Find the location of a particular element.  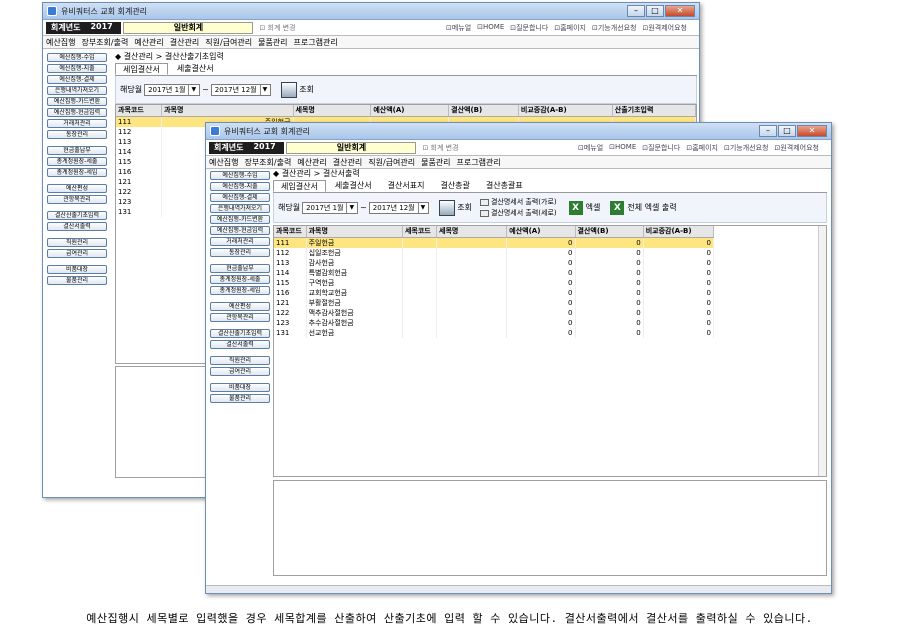

maximize-button: □ is located at coordinates (787, 131).